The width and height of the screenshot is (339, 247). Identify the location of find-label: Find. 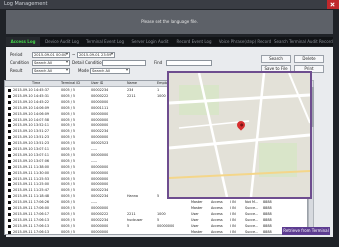
(158, 62).